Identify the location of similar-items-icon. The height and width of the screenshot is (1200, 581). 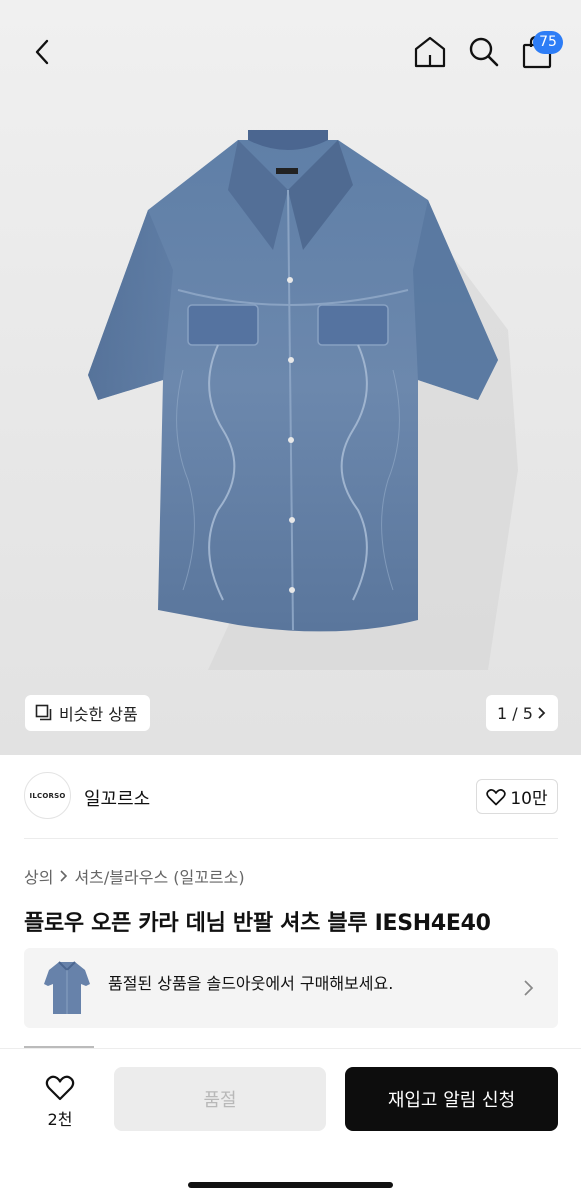
(43, 712).